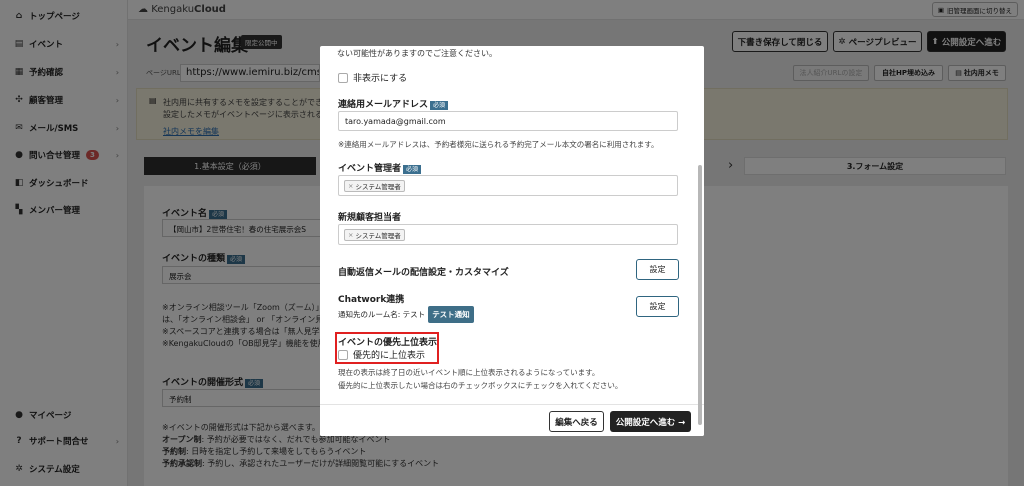 The image size is (1024, 486). I want to click on hide-option: 非表示にする, so click(372, 77).